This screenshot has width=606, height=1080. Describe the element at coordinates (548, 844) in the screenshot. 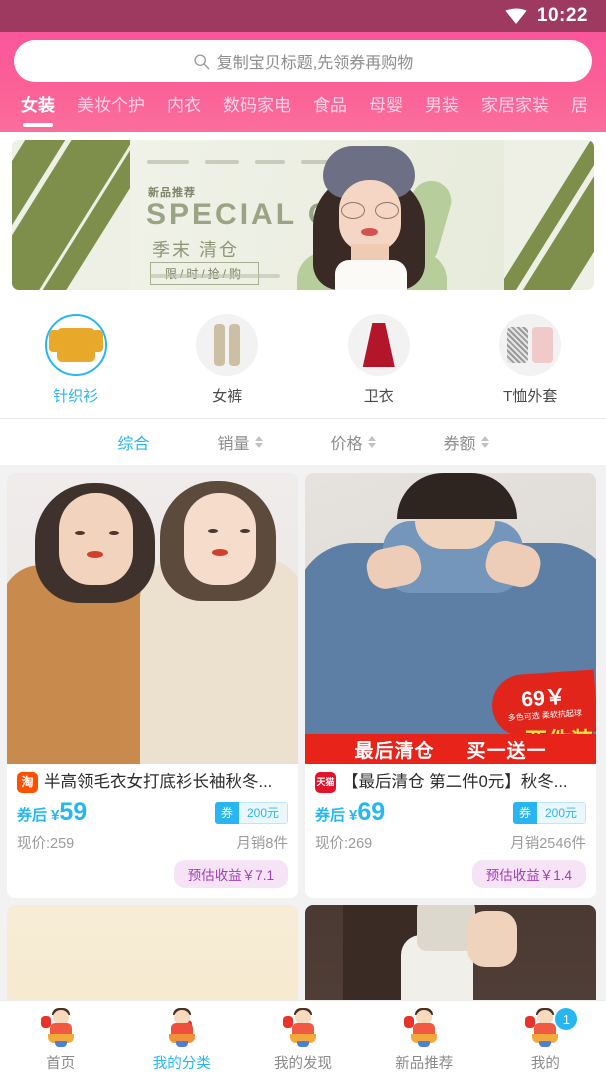

I see `product-sales: 月销2546件` at that location.